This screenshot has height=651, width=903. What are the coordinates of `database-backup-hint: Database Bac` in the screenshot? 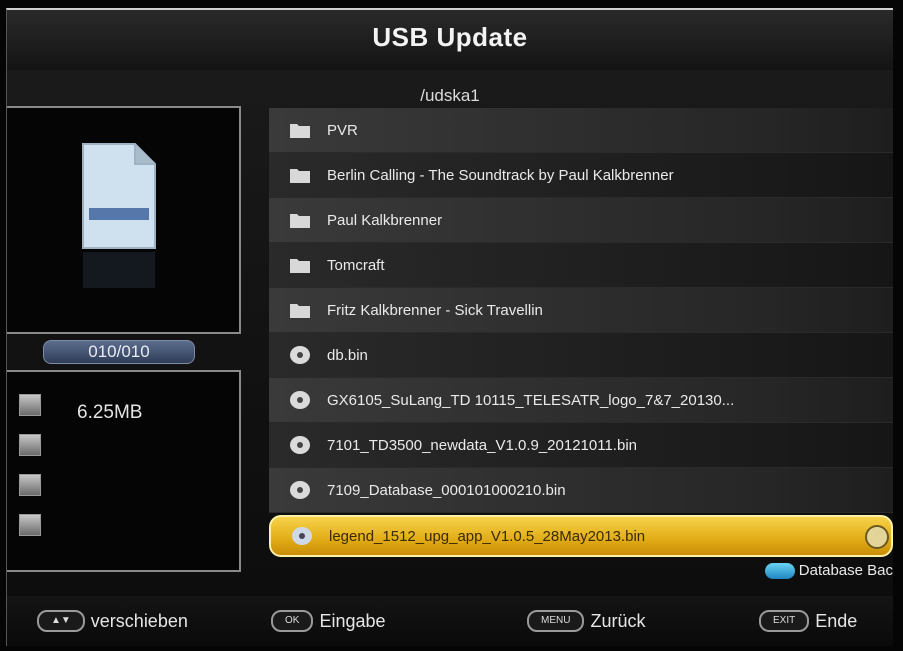 It's located at (828, 570).